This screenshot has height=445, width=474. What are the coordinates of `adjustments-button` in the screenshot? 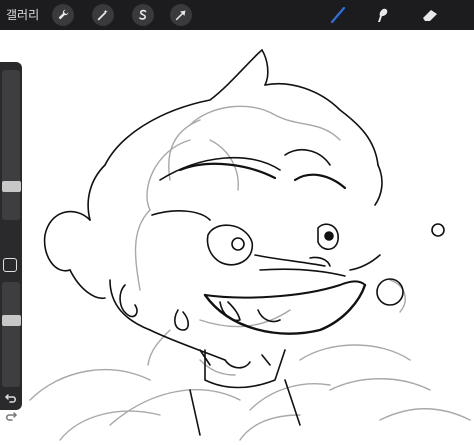 It's located at (103, 15).